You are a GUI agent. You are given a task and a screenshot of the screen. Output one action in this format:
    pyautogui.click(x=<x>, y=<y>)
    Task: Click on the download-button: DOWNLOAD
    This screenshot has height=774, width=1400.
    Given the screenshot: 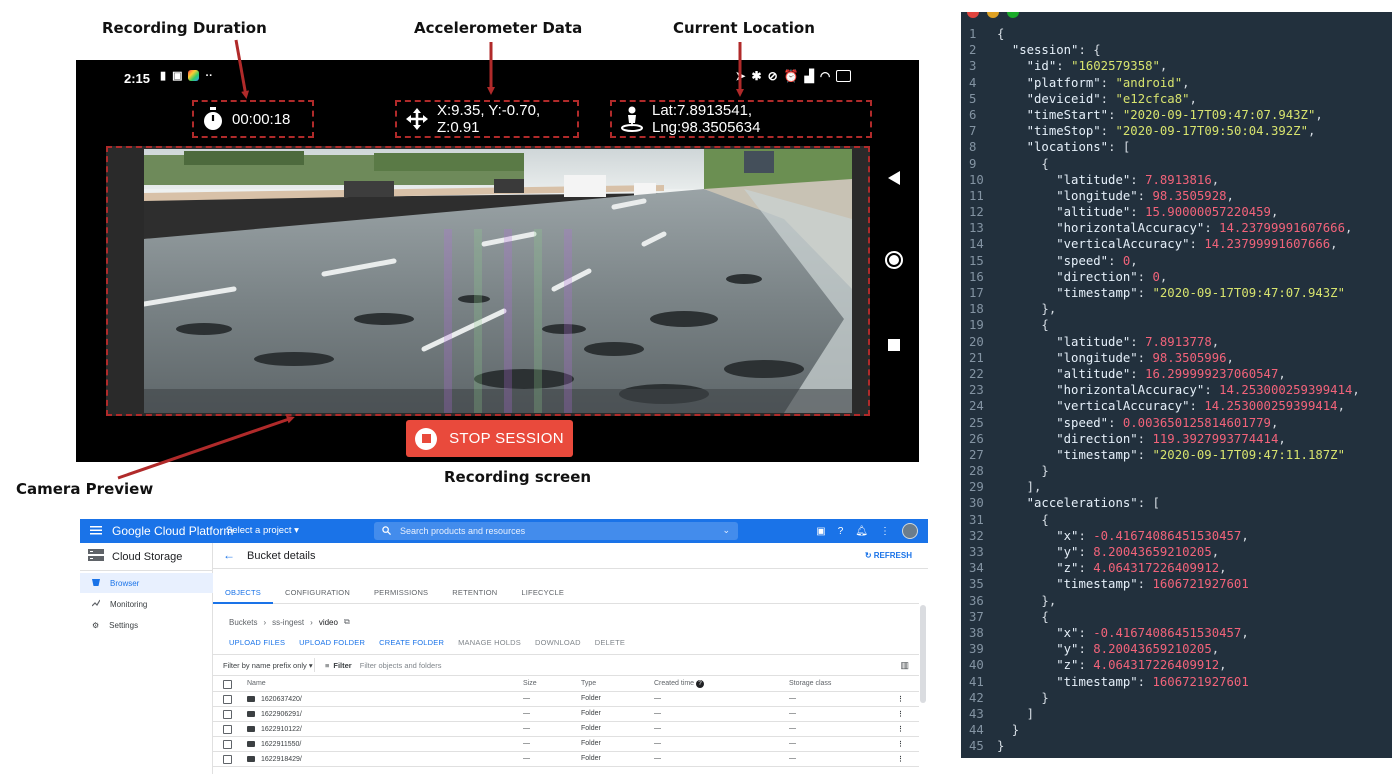 What is the action you would take?
    pyautogui.click(x=558, y=642)
    